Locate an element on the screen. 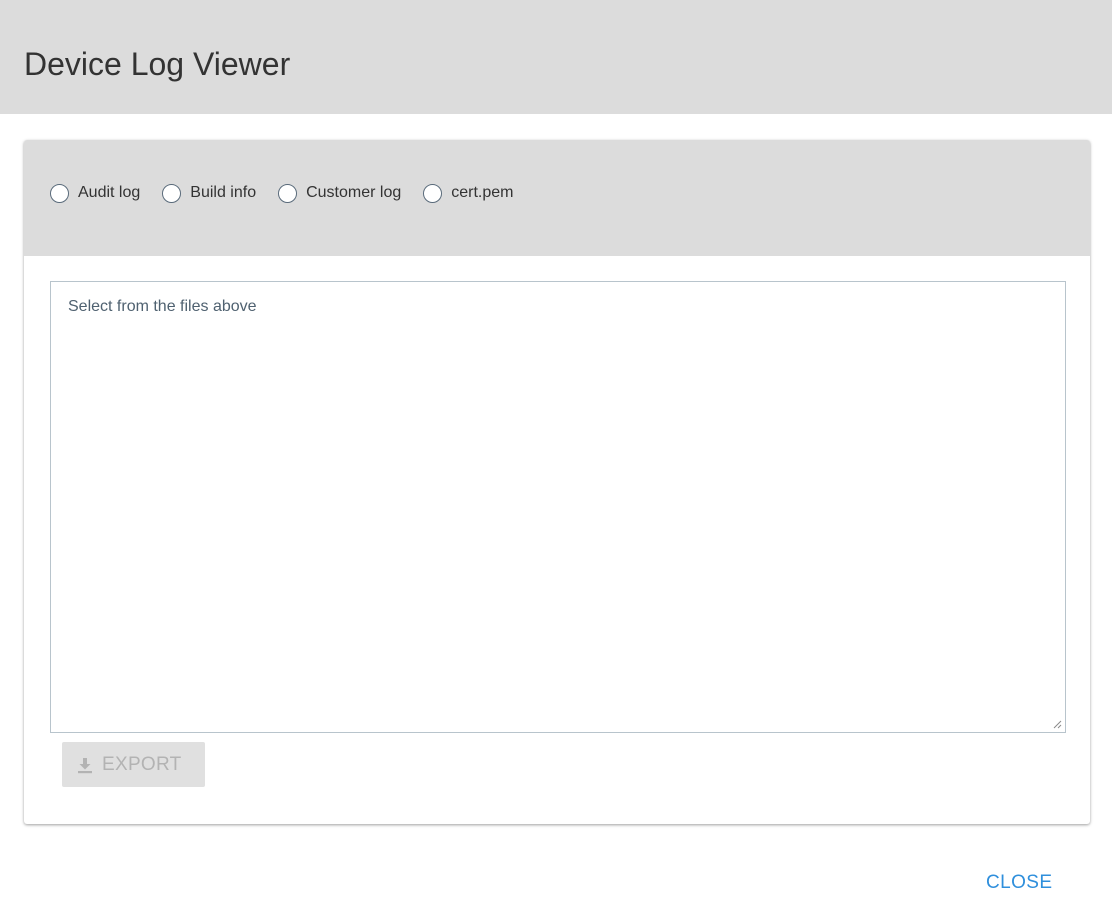  log-placeholder-text: Select from the files above is located at coordinates (162, 306).